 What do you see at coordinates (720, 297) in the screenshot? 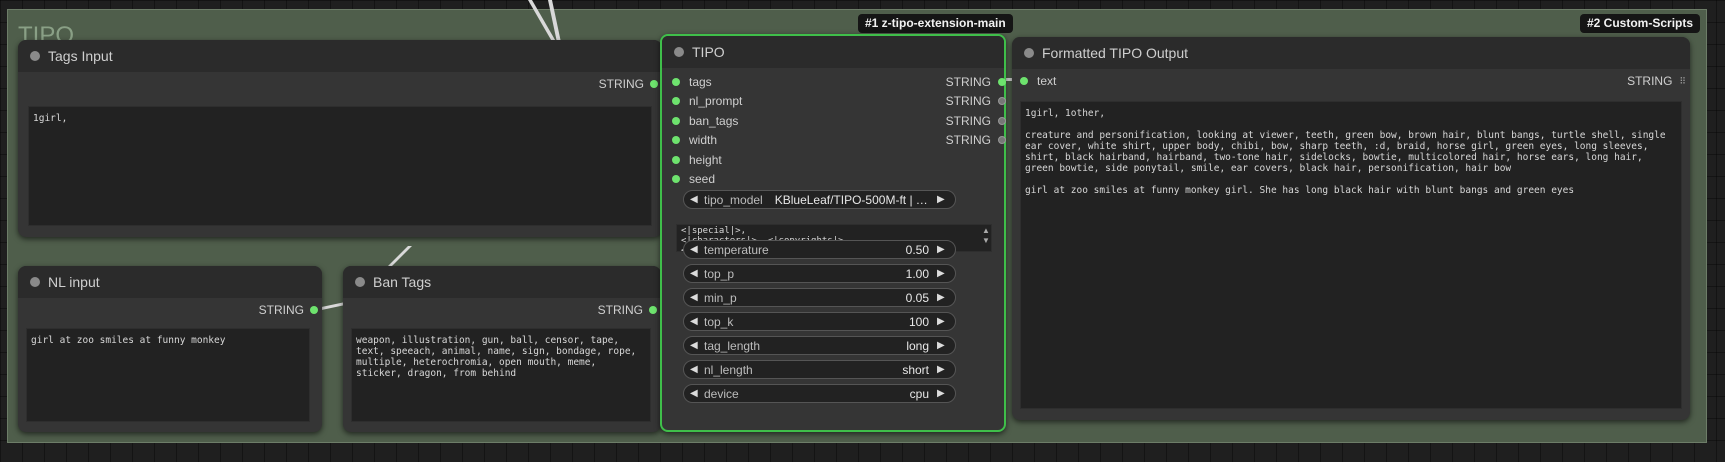
I see `widget-label: min_p` at bounding box center [720, 297].